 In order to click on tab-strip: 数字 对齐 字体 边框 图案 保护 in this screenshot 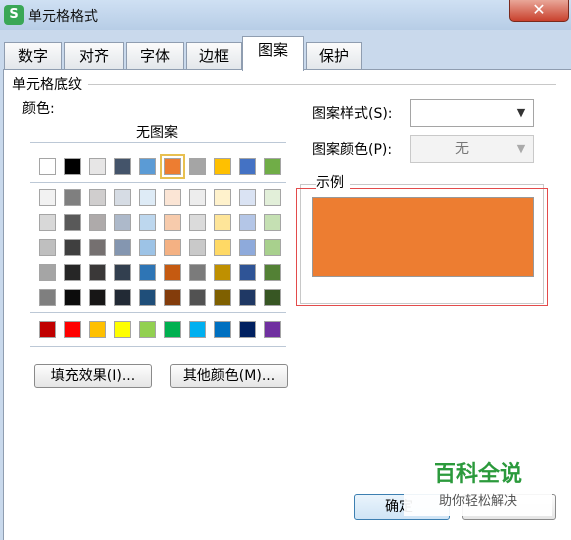, I will do `click(285, 53)`.